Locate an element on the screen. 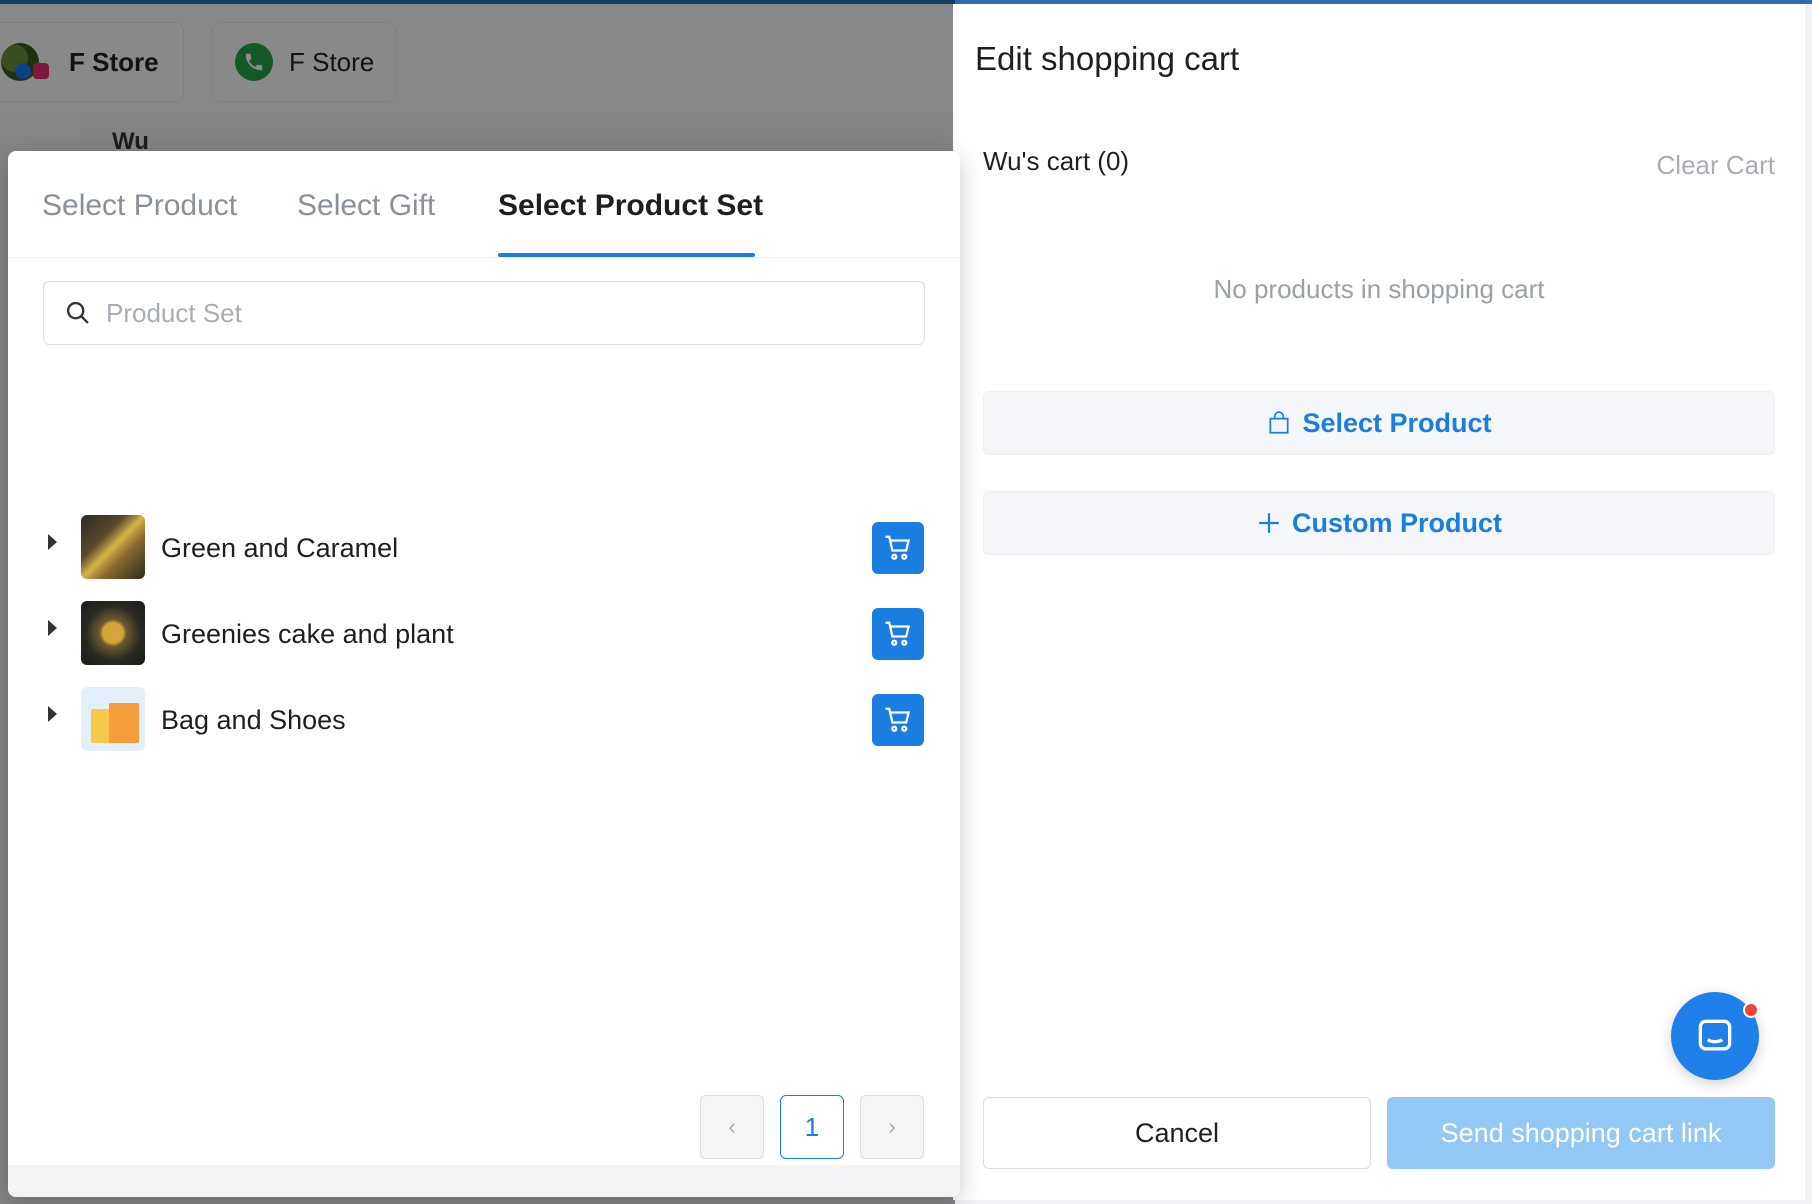  tab-select-product-set: Select Product Set is located at coordinates (630, 206).